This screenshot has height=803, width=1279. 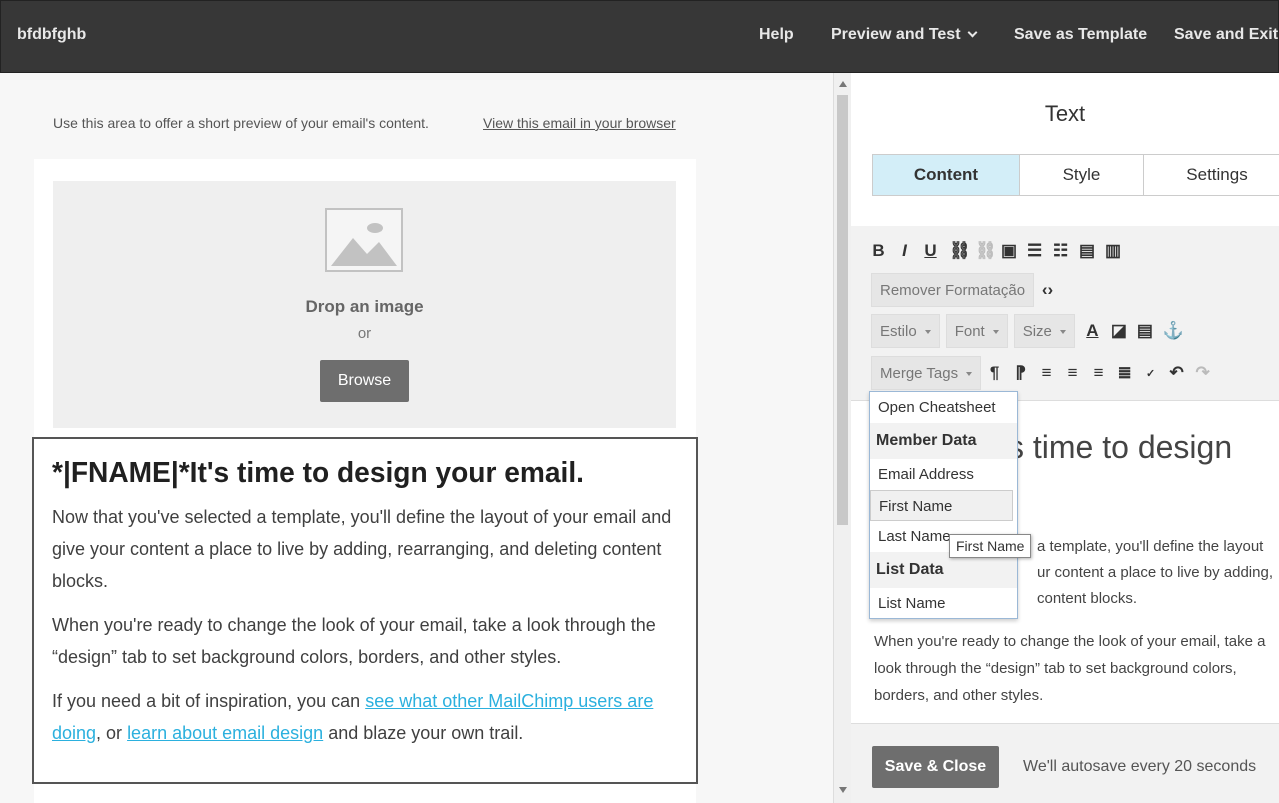 What do you see at coordinates (1145, 331) in the screenshot?
I see `block-icon: ▤` at bounding box center [1145, 331].